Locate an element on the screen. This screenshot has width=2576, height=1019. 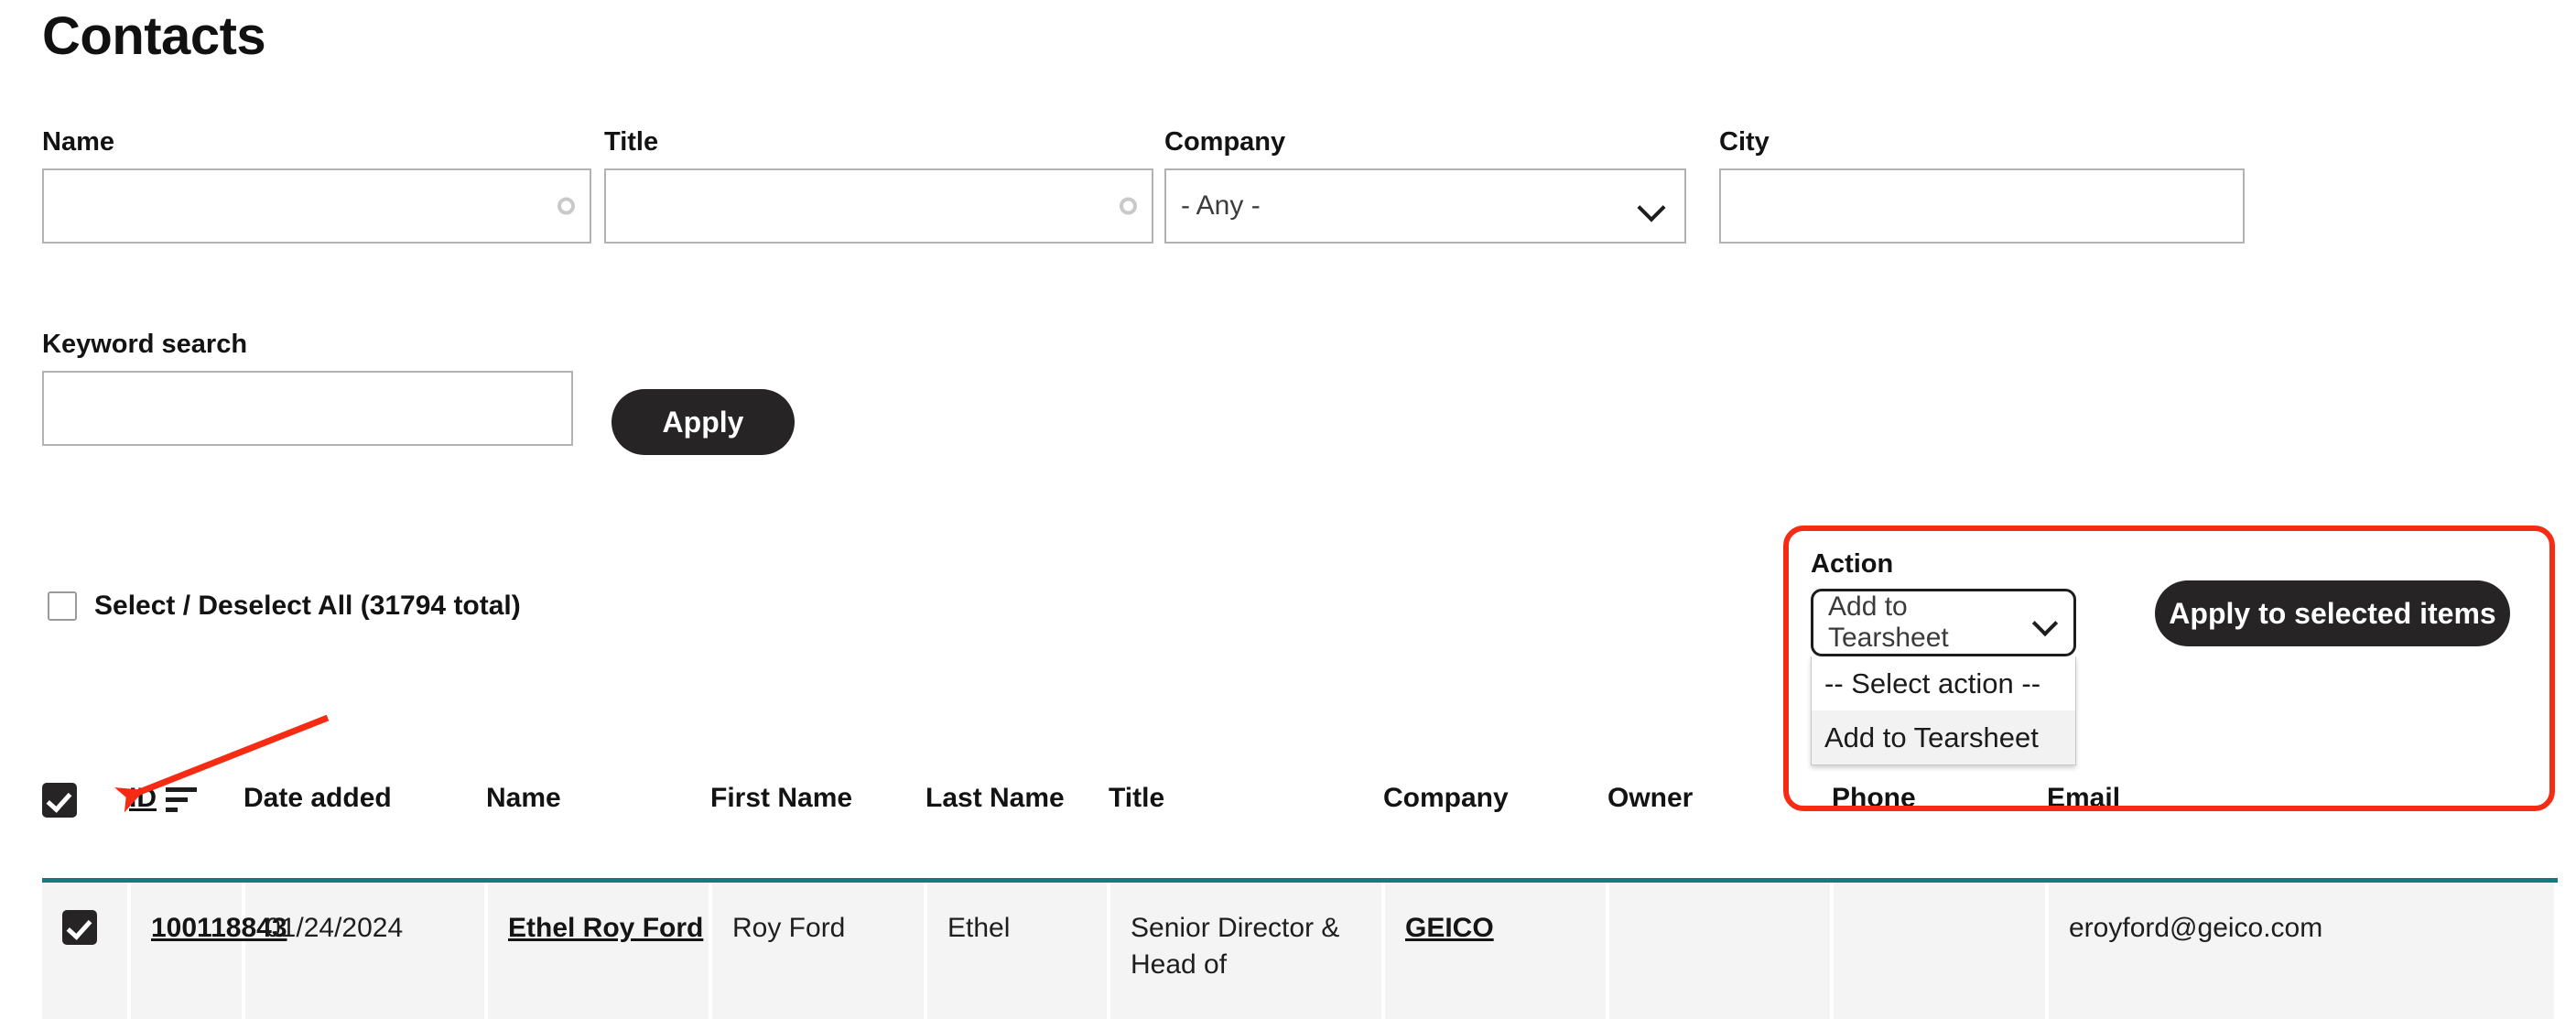
header-id: ID is located at coordinates (187, 832).